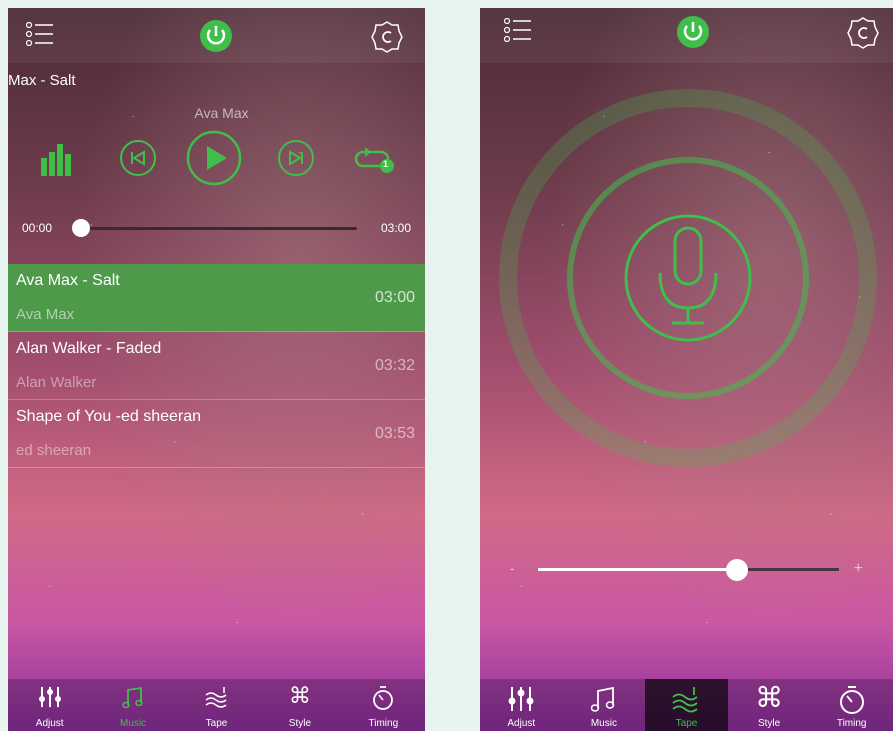  What do you see at coordinates (45, 314) in the screenshot?
I see `song-artist: Ava Max` at bounding box center [45, 314].